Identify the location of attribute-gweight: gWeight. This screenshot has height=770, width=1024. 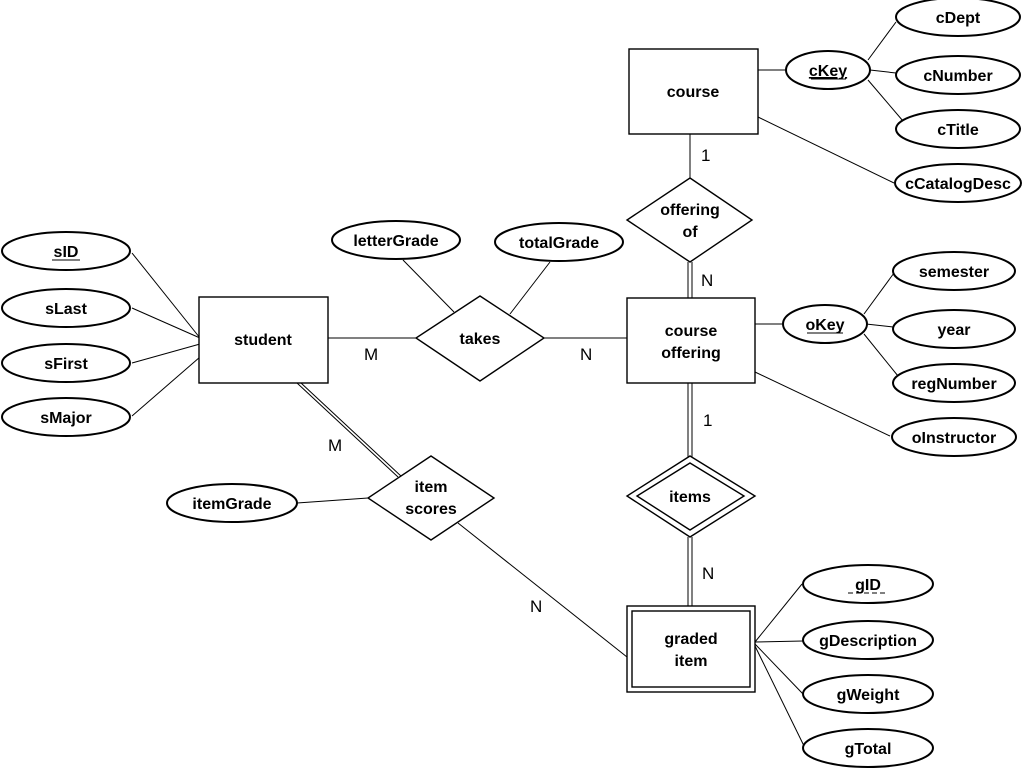
(868, 694).